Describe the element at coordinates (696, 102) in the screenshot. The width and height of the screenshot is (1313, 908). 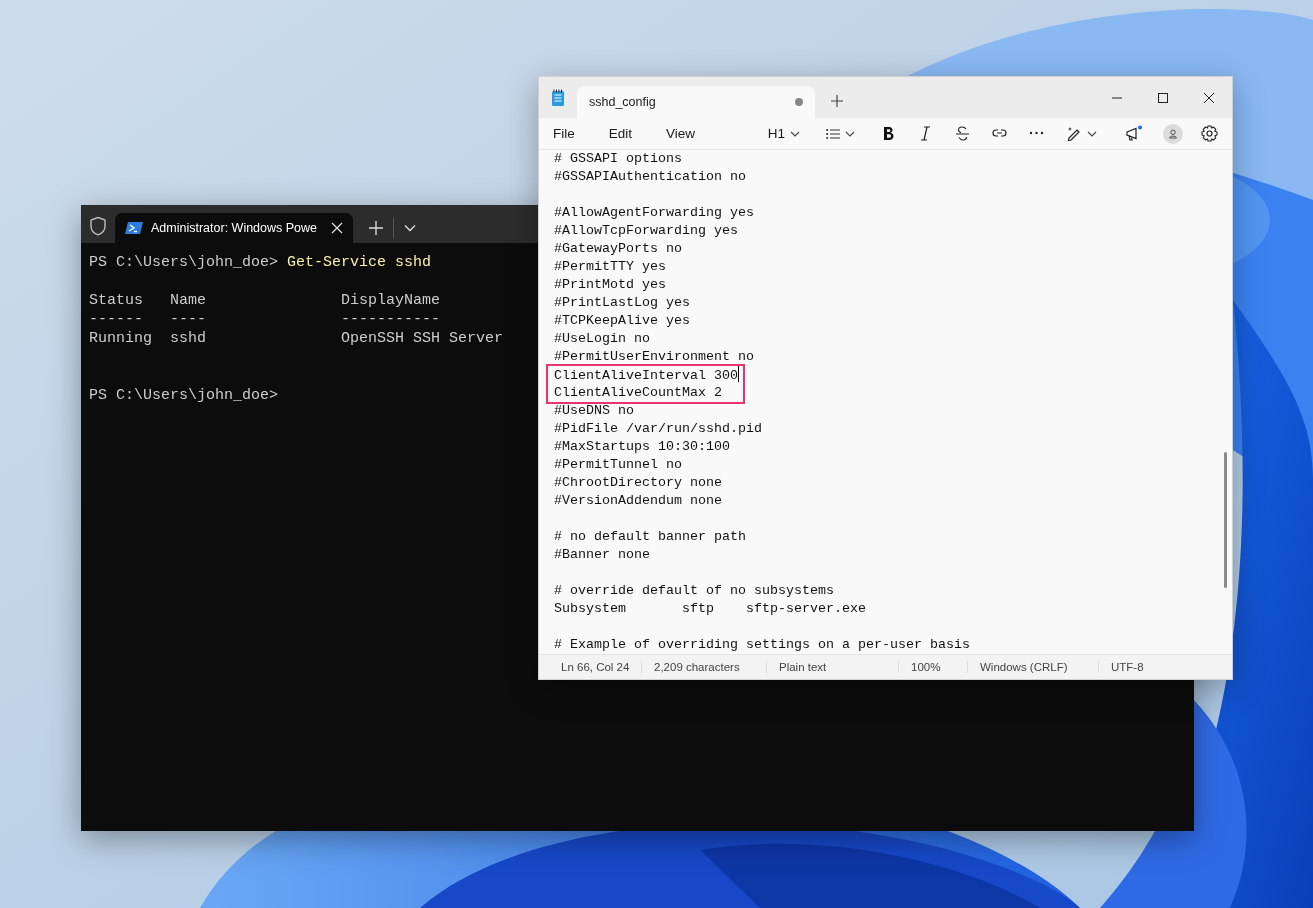
I see `document-tab: sshd_config` at that location.